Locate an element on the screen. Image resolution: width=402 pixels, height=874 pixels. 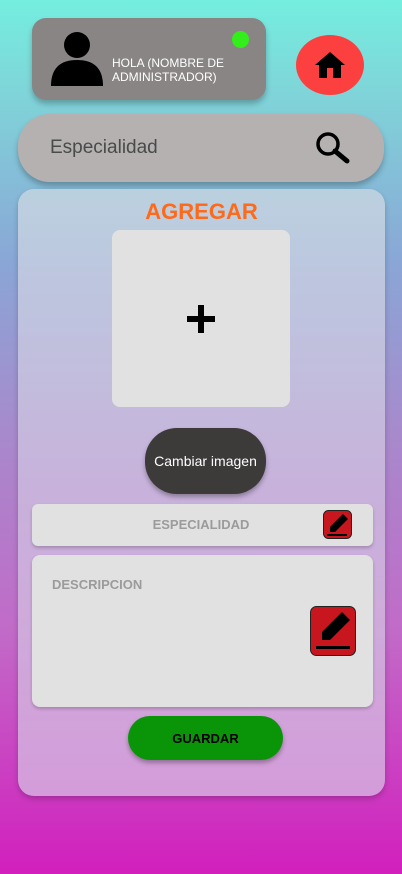
home-icon is located at coordinates (330, 65).